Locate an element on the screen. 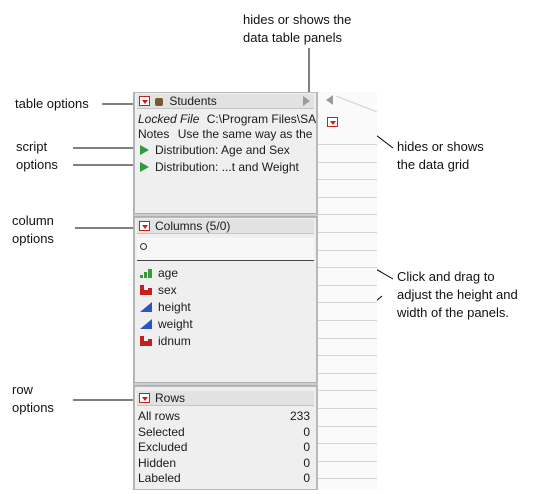 This screenshot has height=494, width=536. script-label: Distribution: ...t and Weight is located at coordinates (227, 167).